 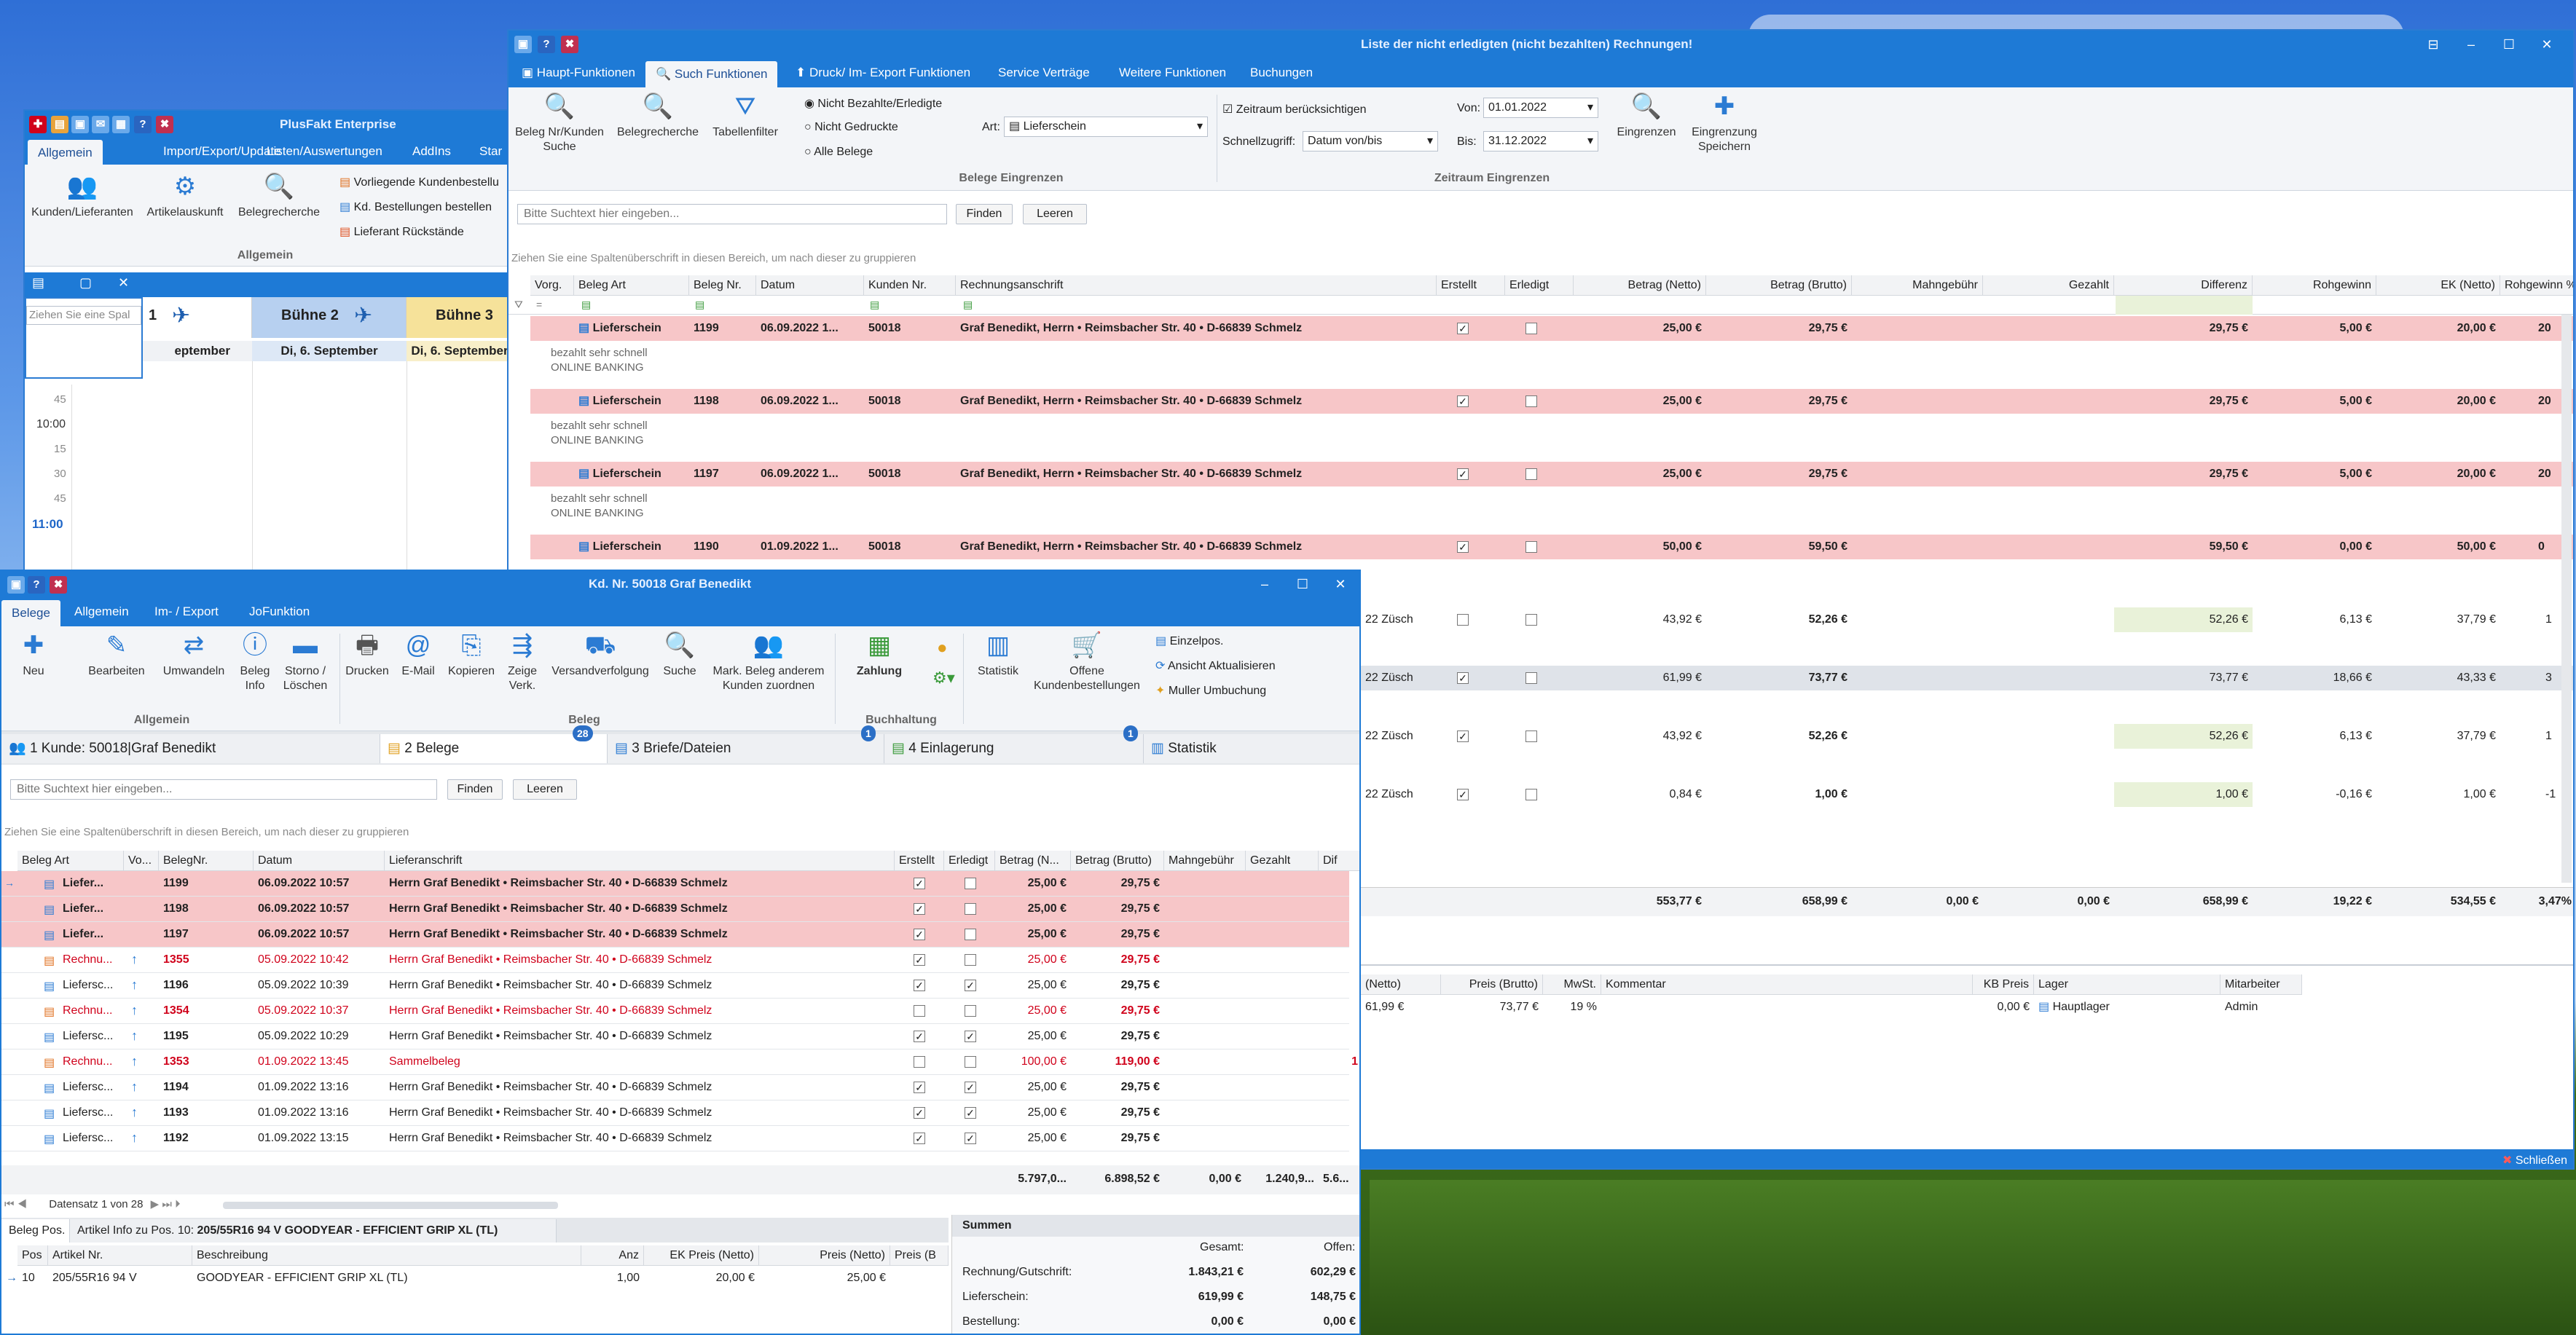 I want to click on find-button: Finden, so click(x=984, y=214).